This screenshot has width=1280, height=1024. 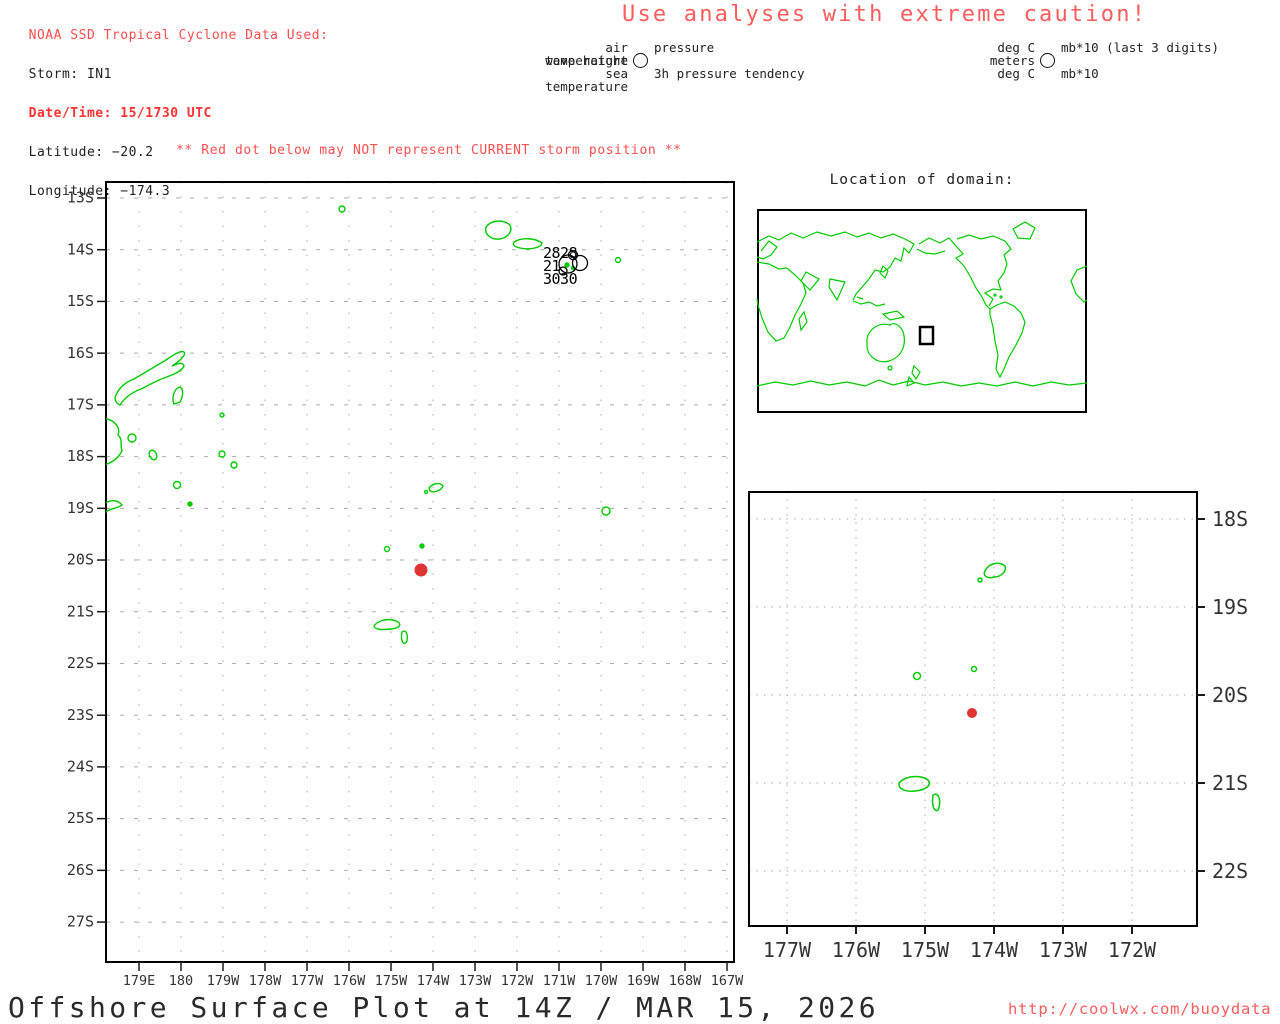 What do you see at coordinates (567, 265) in the screenshot?
I see `coast-tutuila` at bounding box center [567, 265].